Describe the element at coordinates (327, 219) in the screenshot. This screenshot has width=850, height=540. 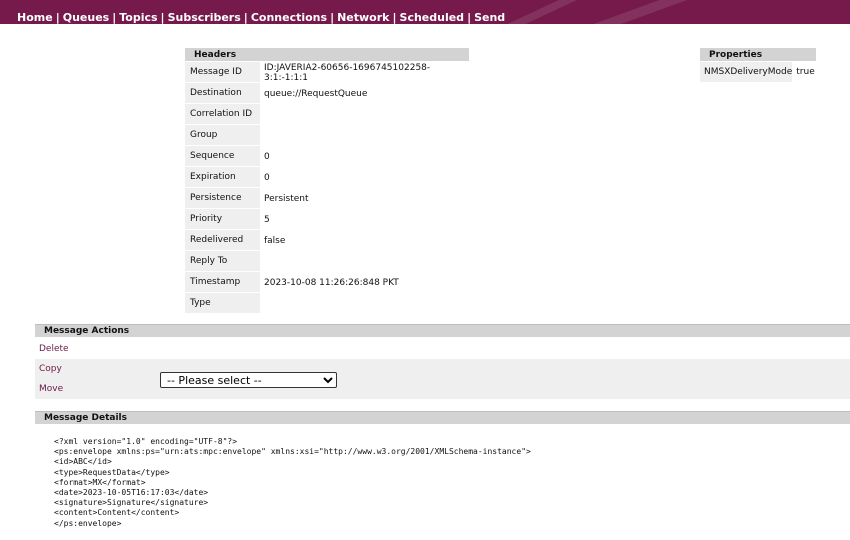
I see `header-row-priority: Priority 5` at that location.